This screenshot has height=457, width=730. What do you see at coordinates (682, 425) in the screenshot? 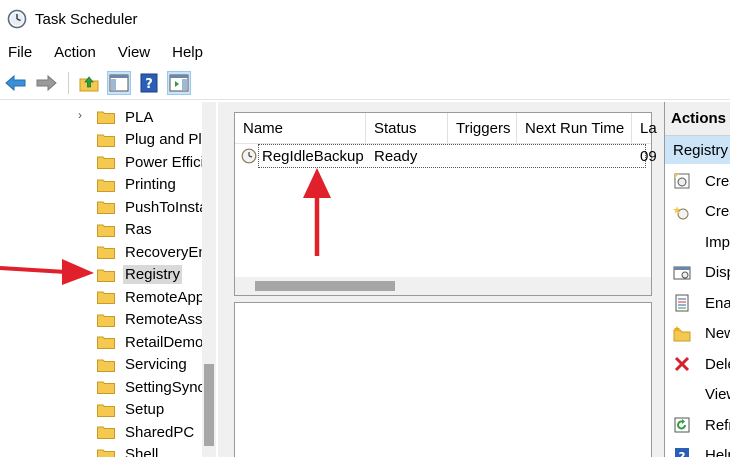
I see `refresh-icon` at bounding box center [682, 425].